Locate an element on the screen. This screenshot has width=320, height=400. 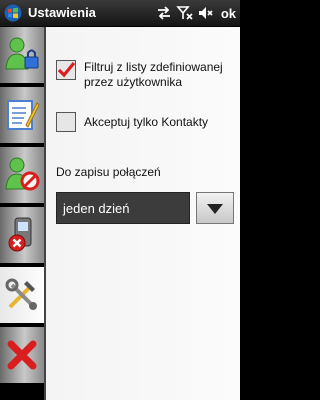
user-blocked-icon is located at coordinates (22, 174).